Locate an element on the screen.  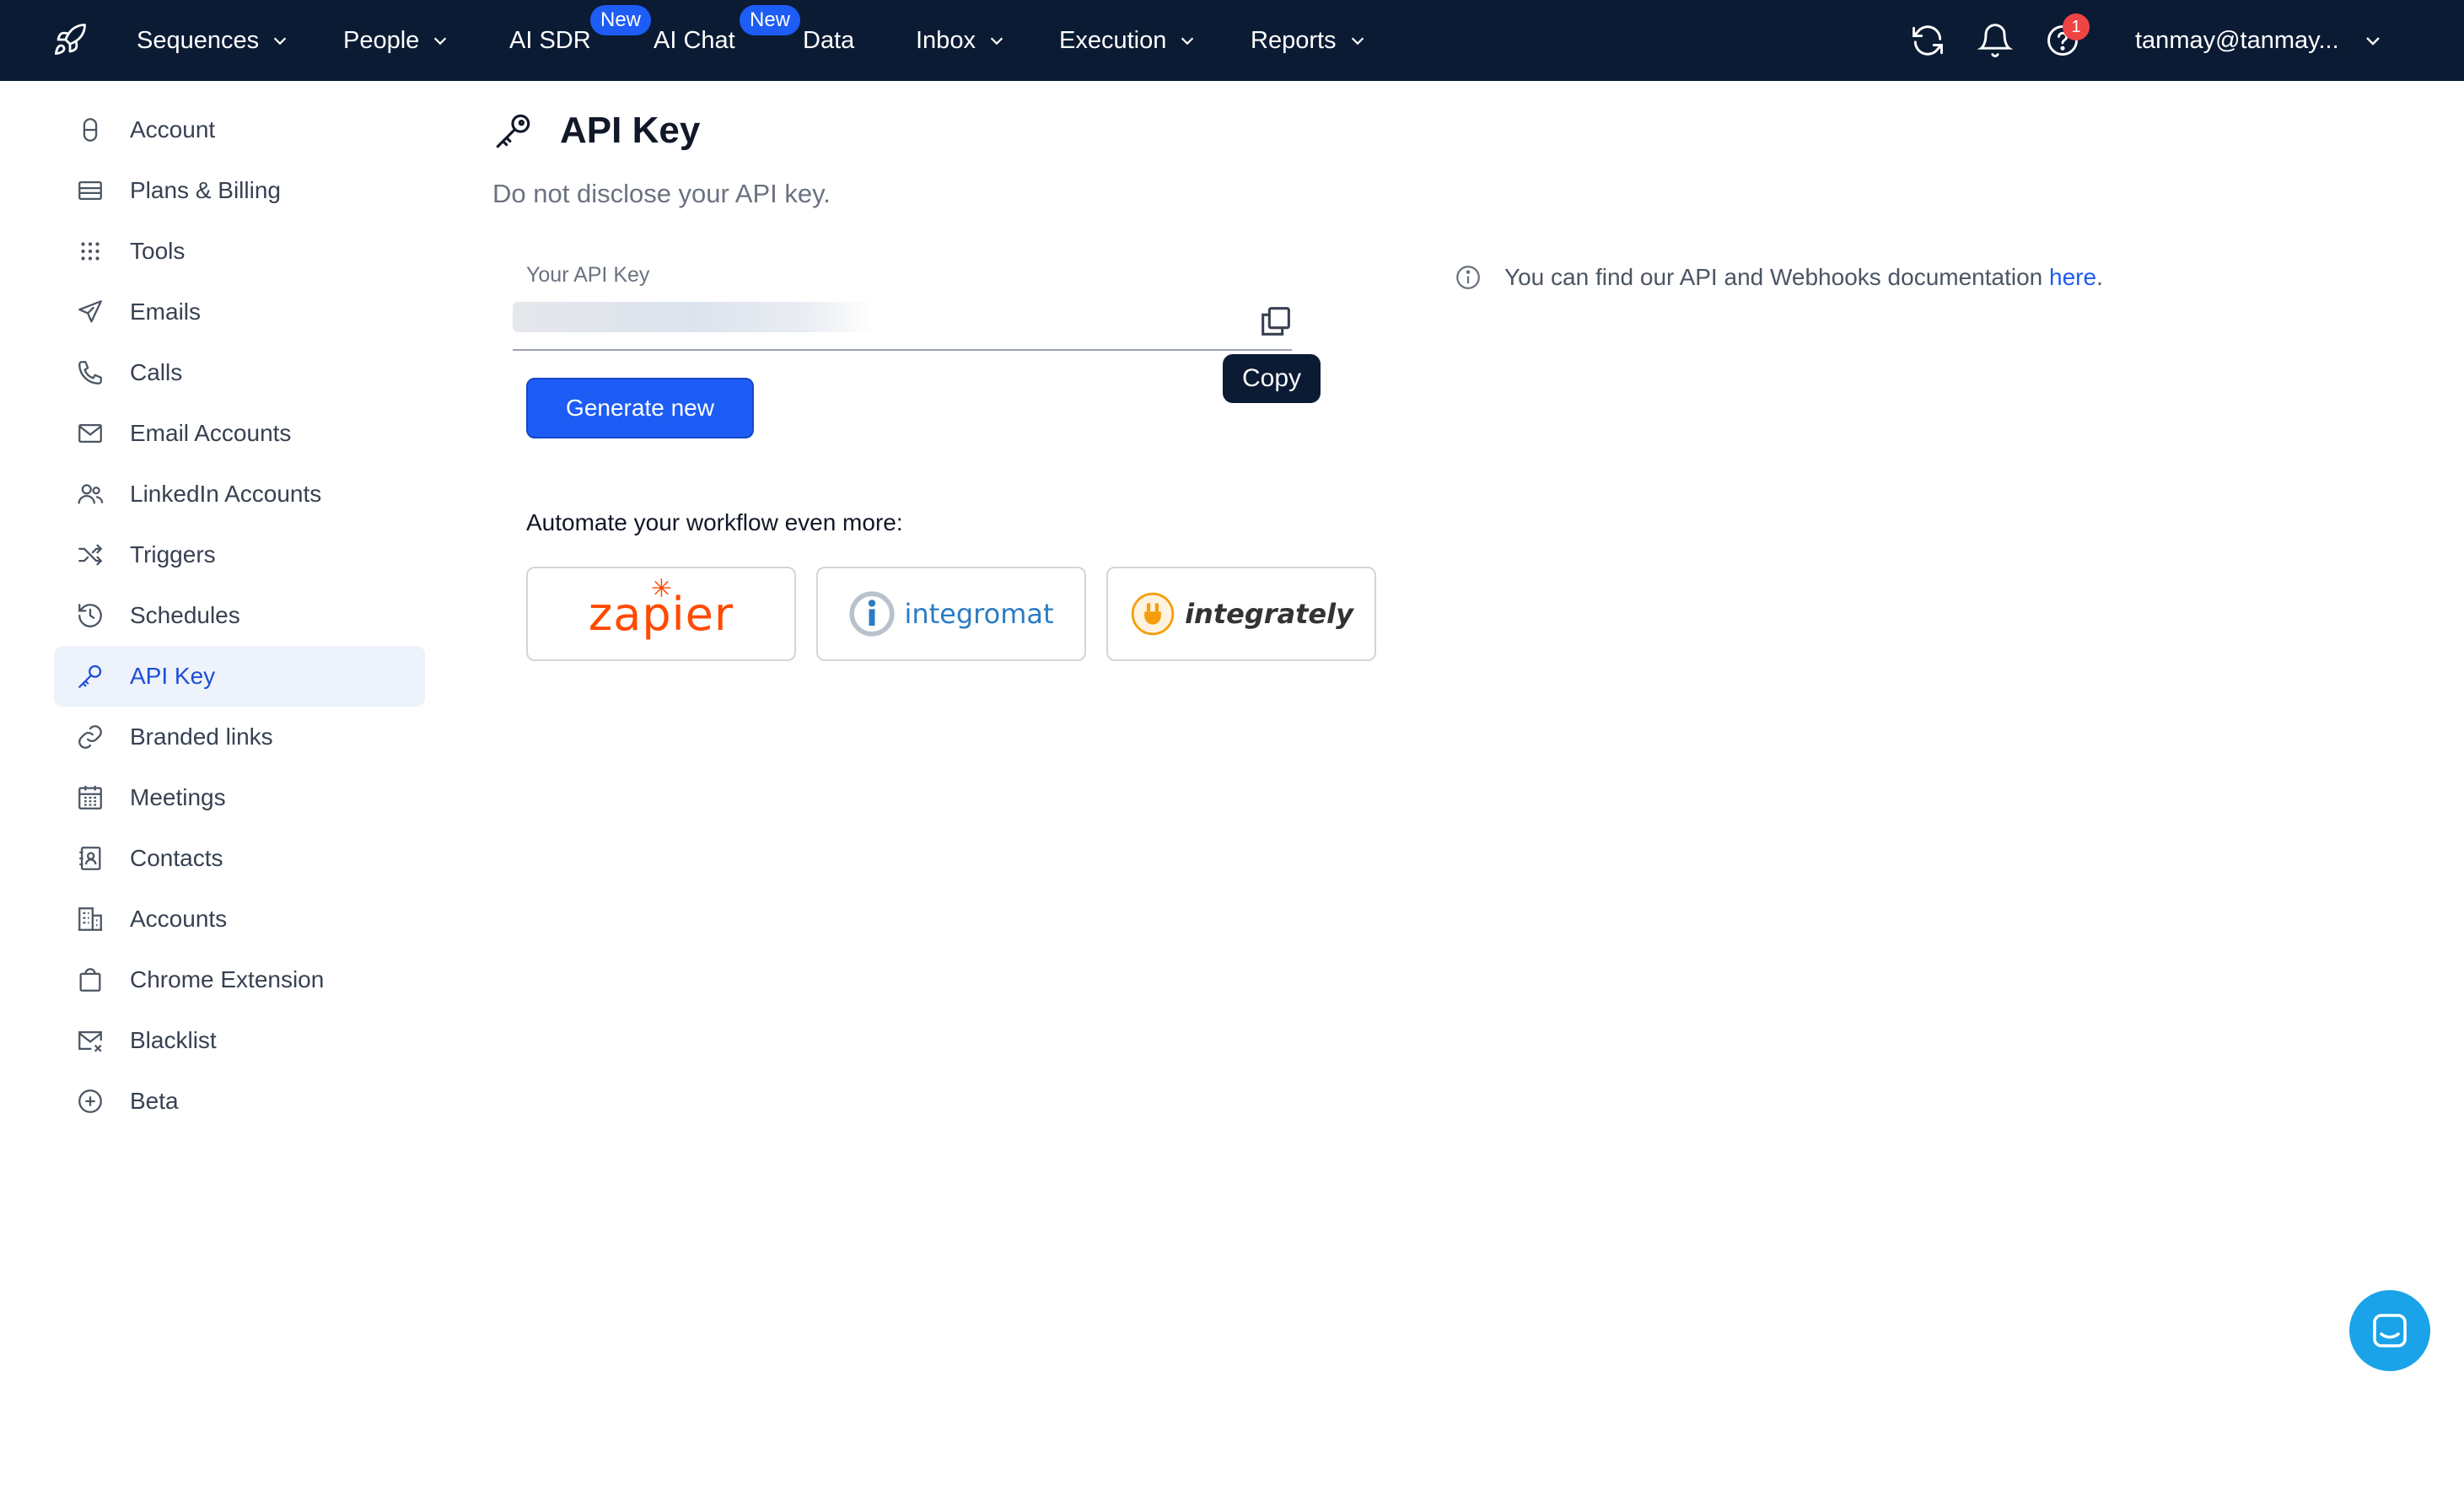
sidebar-item-schedules: Schedules is located at coordinates (239, 615).